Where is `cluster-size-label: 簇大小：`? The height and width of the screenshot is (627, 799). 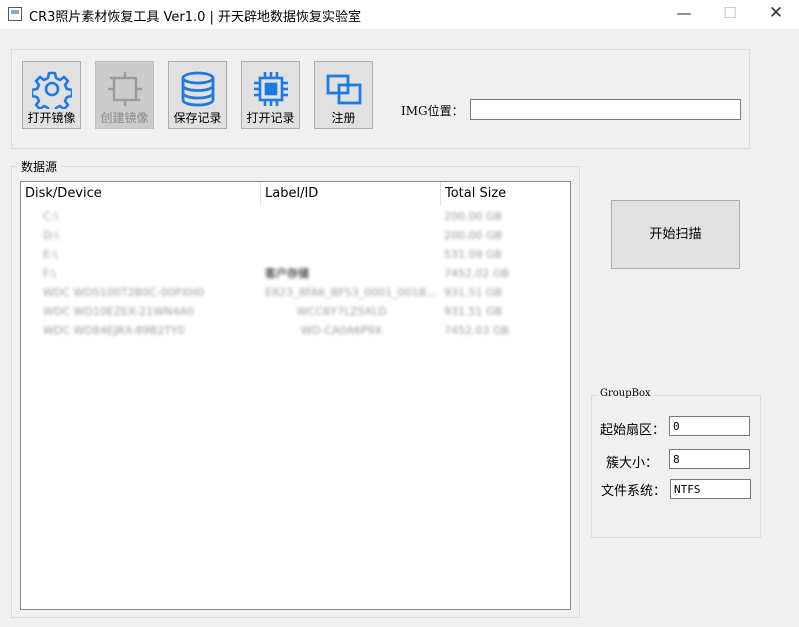 cluster-size-label: 簇大小： is located at coordinates (632, 463).